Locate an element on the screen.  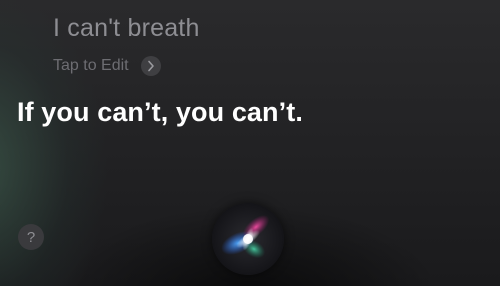
spoken-query: I can't breath is located at coordinates (126, 28).